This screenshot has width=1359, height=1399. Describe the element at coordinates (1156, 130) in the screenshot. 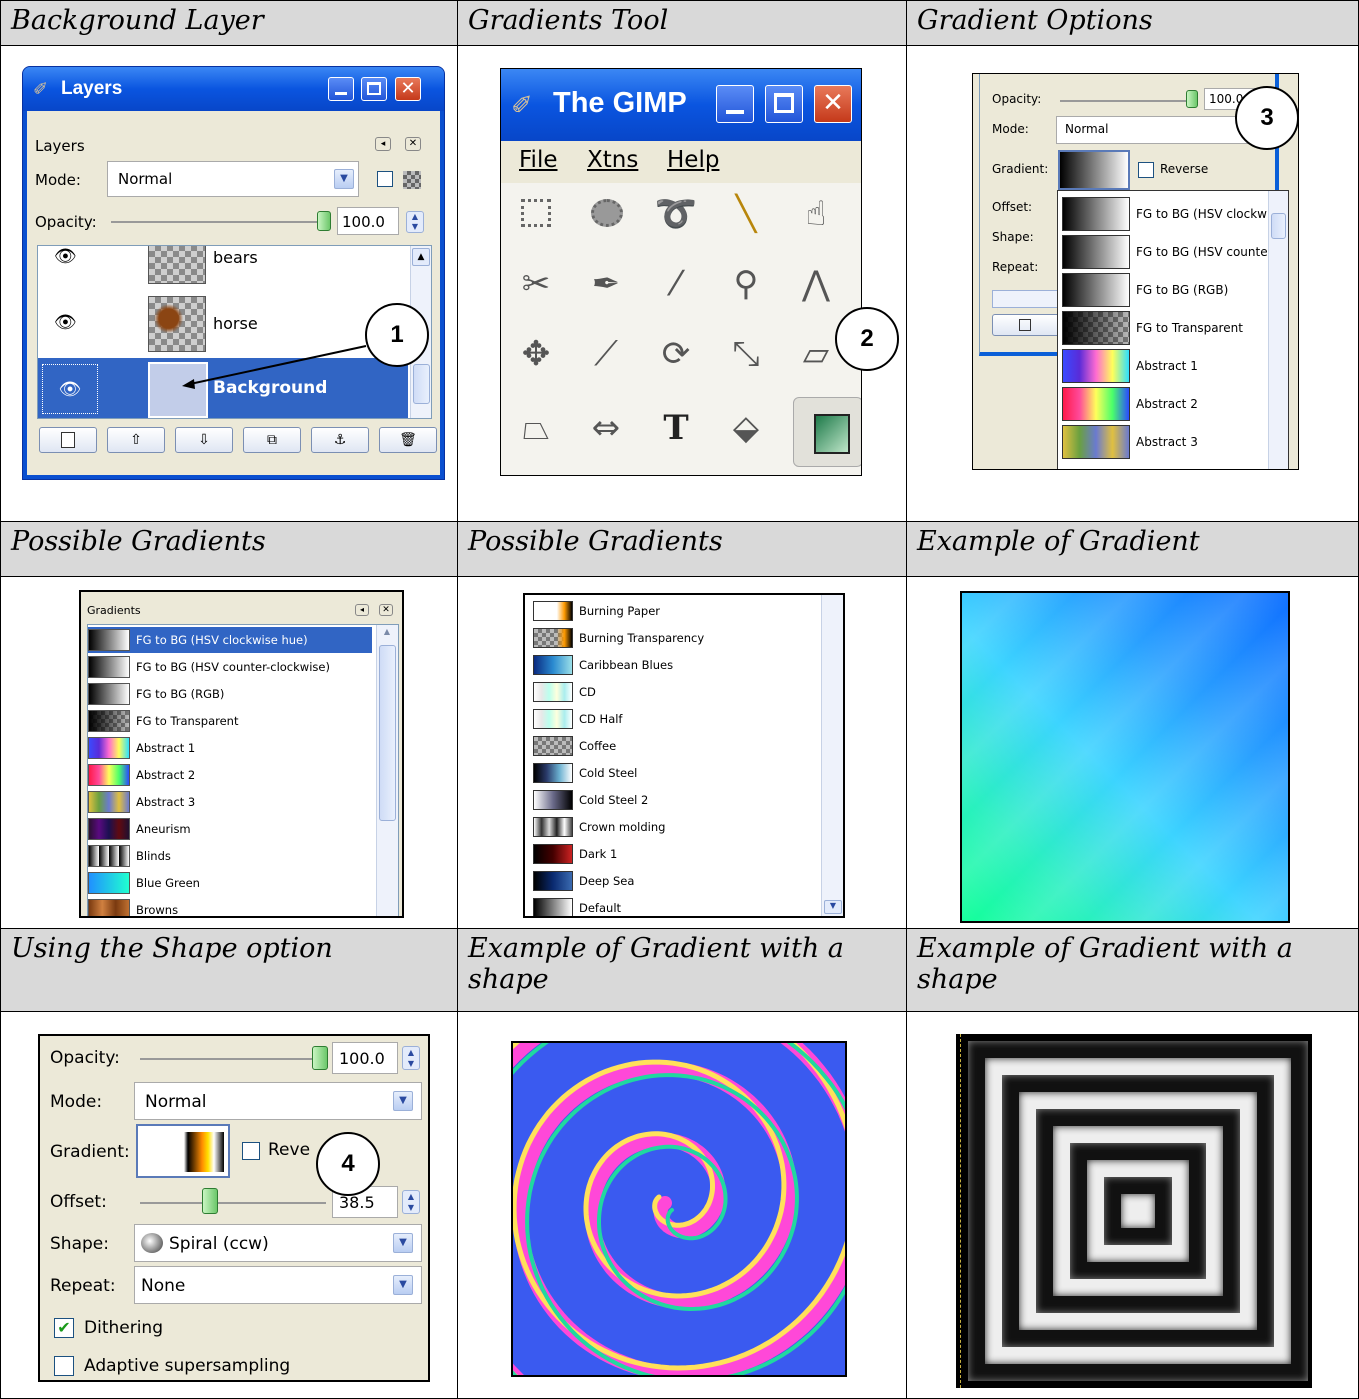

I see `mode-select: Normal` at that location.